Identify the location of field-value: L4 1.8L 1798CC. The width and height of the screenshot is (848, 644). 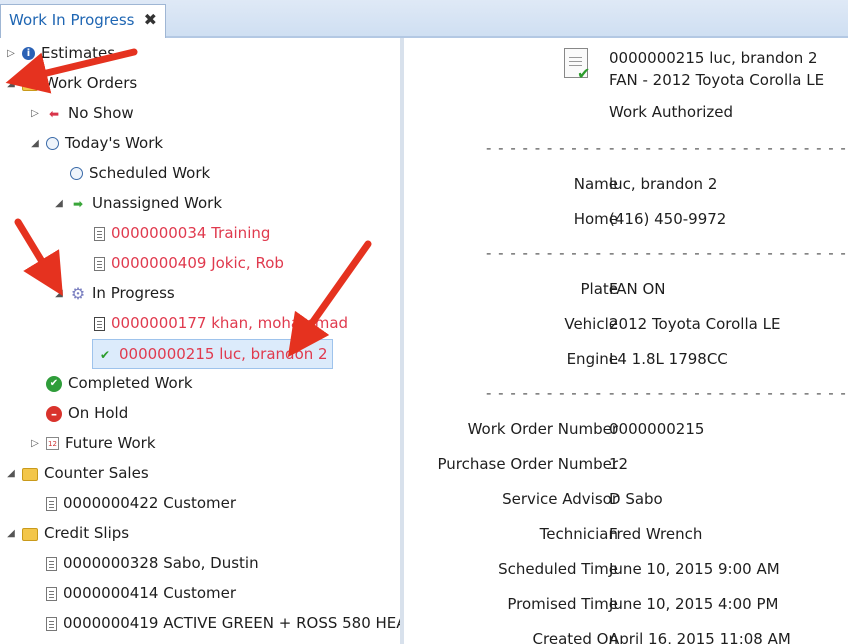
(668, 359).